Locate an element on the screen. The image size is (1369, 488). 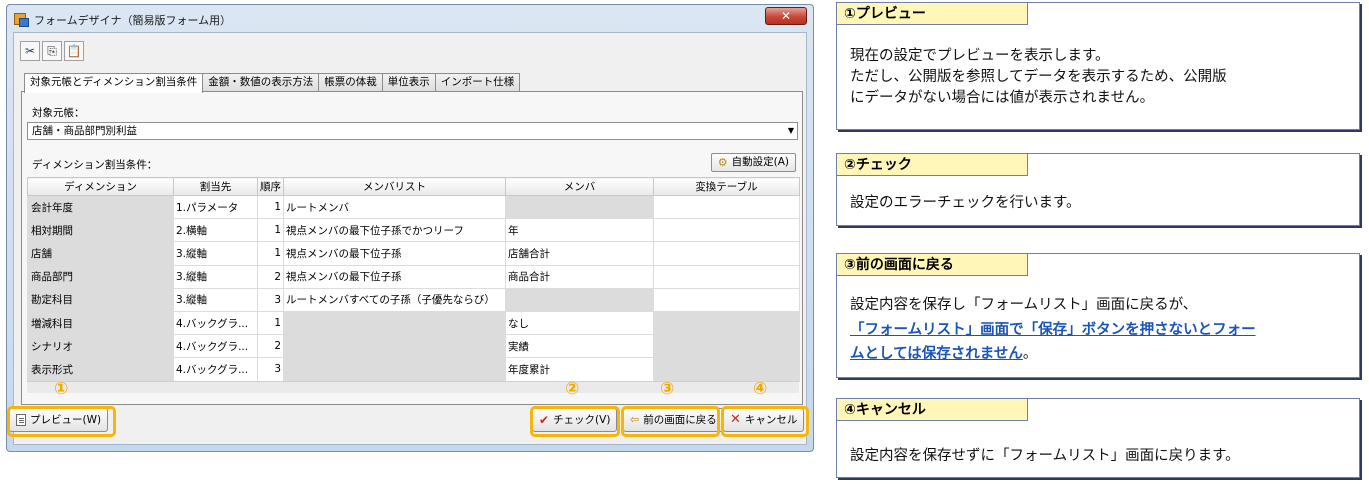
callout-cancel: ④キャンセル 設定内容を保存せずに「フォームリスト」画面に戻ります。 is located at coordinates (1098, 438).